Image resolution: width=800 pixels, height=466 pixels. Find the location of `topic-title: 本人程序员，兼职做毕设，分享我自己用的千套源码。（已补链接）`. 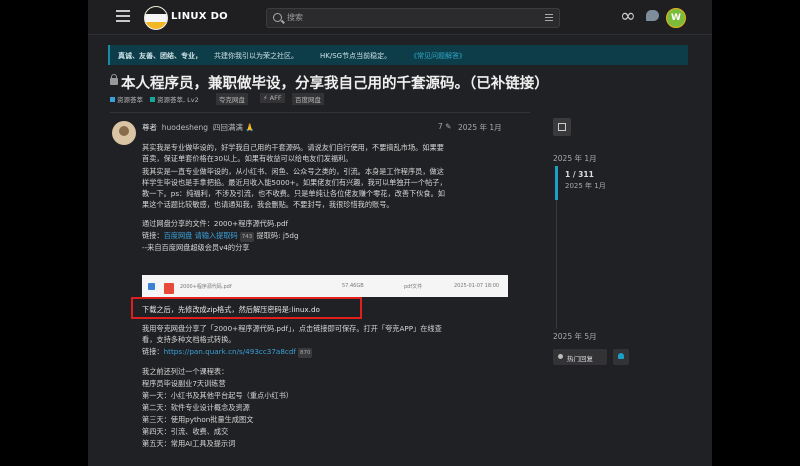

topic-title: 本人程序员，兼职做毕设，分享我自己用的千套源码。（已补链接） is located at coordinates (335, 82).